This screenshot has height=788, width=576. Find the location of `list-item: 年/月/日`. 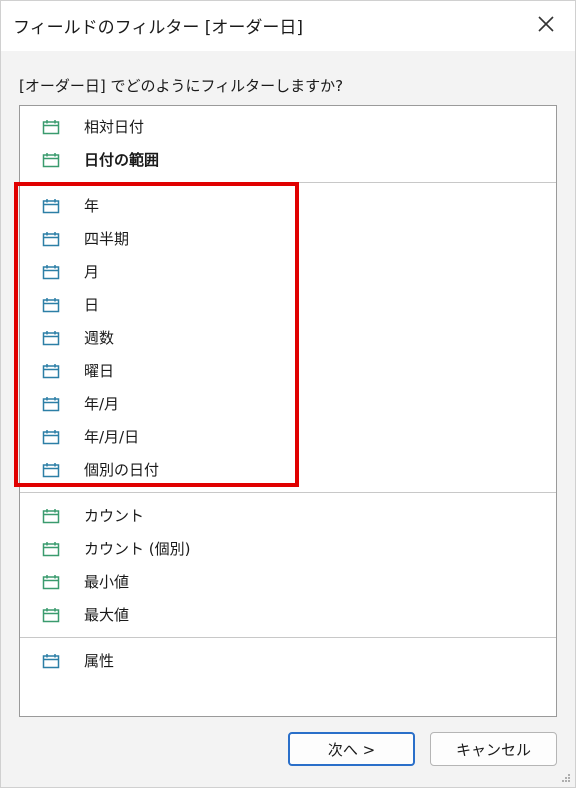

list-item: 年/月/日 is located at coordinates (288, 436).